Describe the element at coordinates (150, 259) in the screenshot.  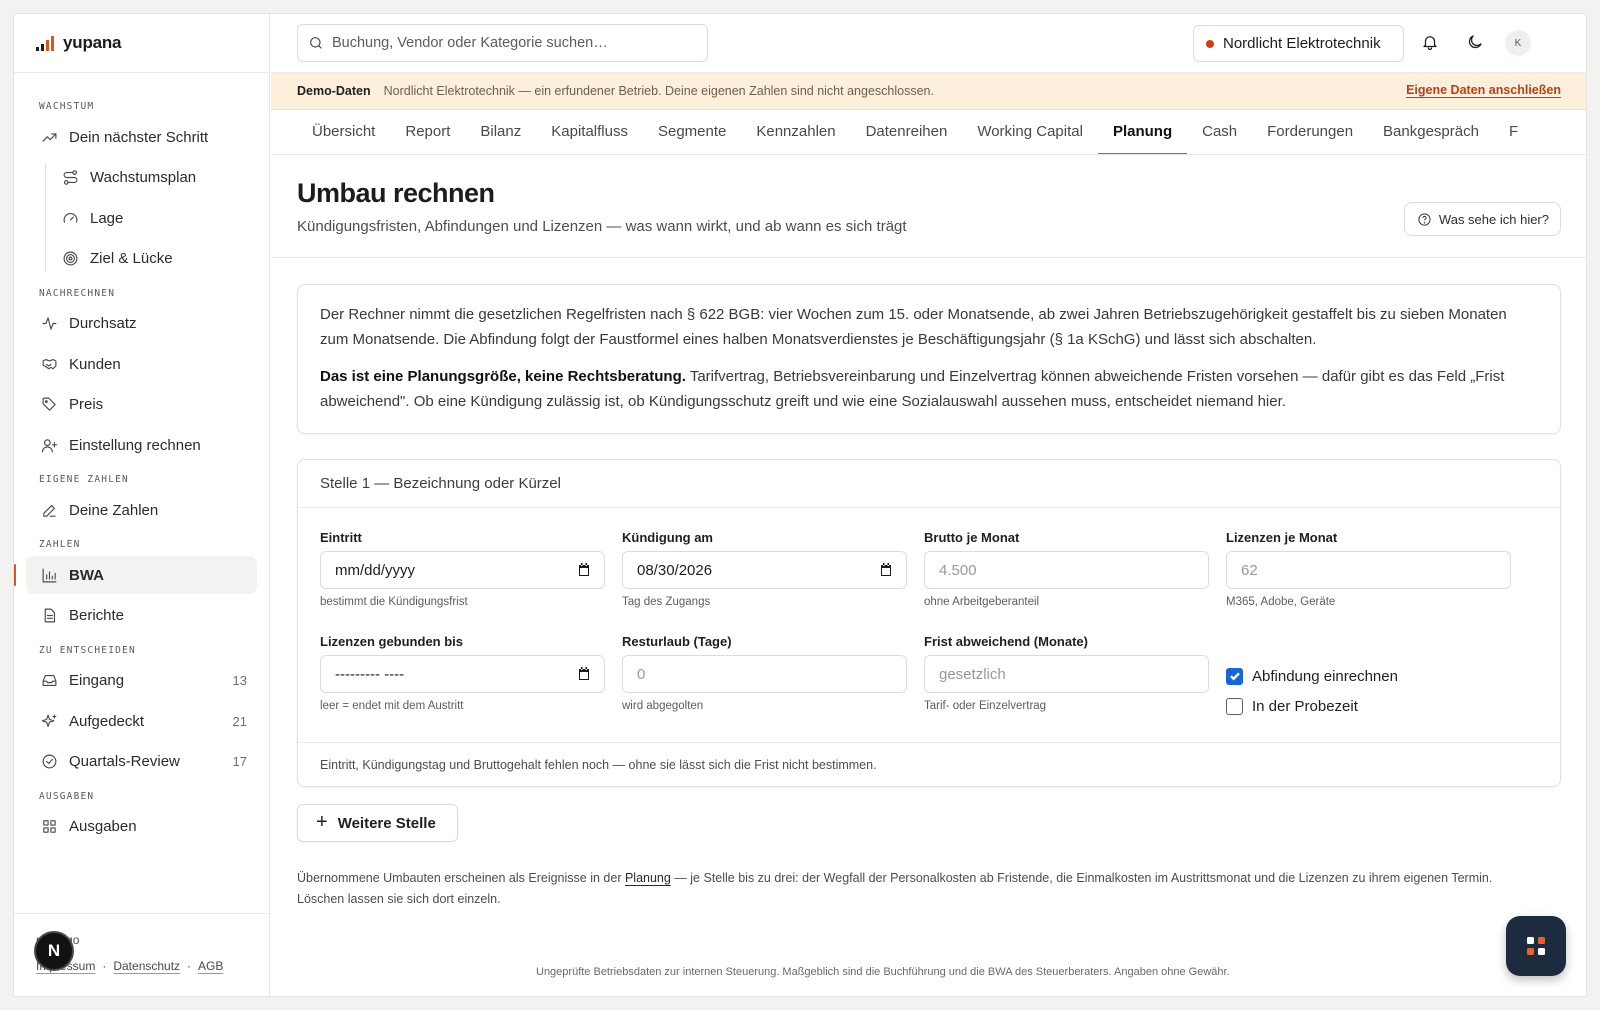
I see `sidebar-item-ziel: Ziel & Lücke` at that location.